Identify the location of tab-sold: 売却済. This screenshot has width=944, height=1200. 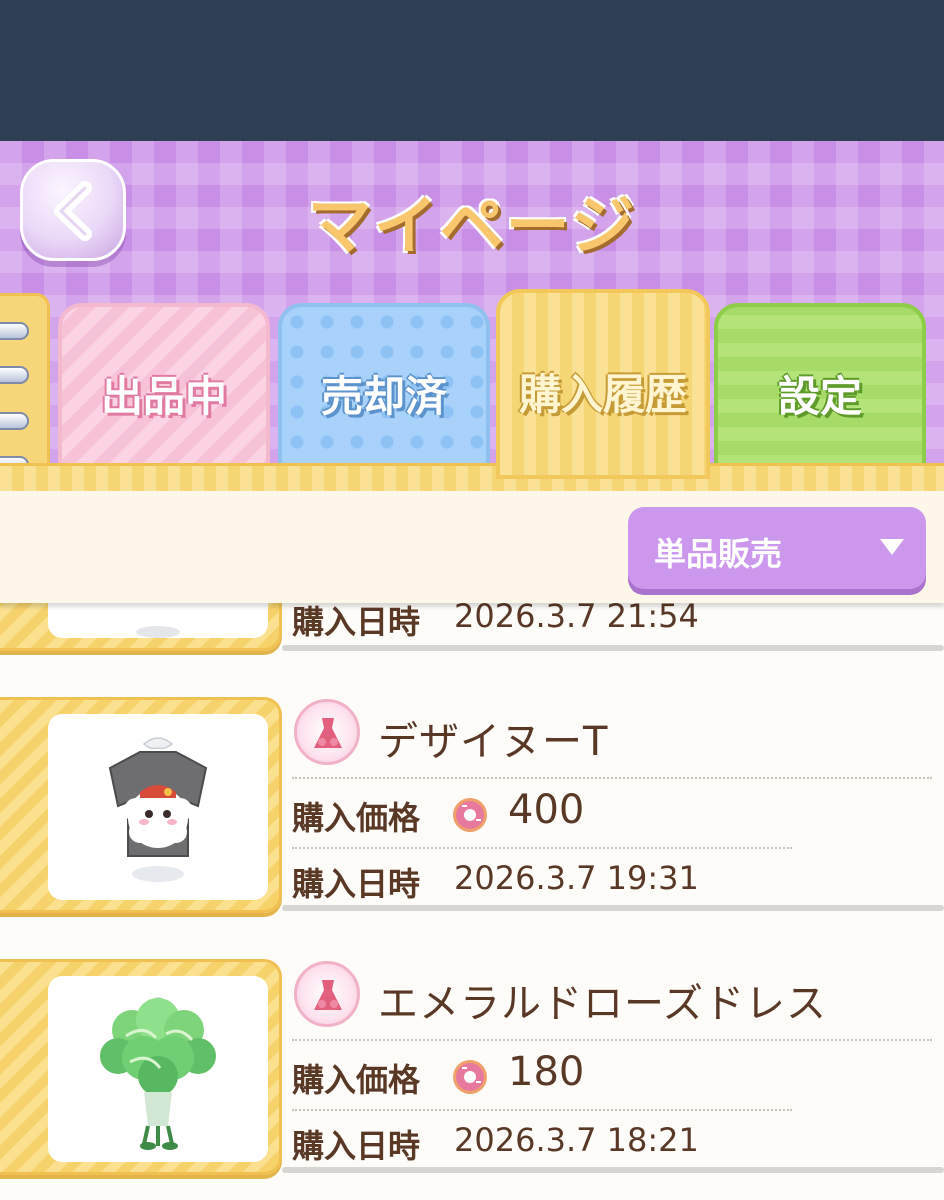
(384, 388).